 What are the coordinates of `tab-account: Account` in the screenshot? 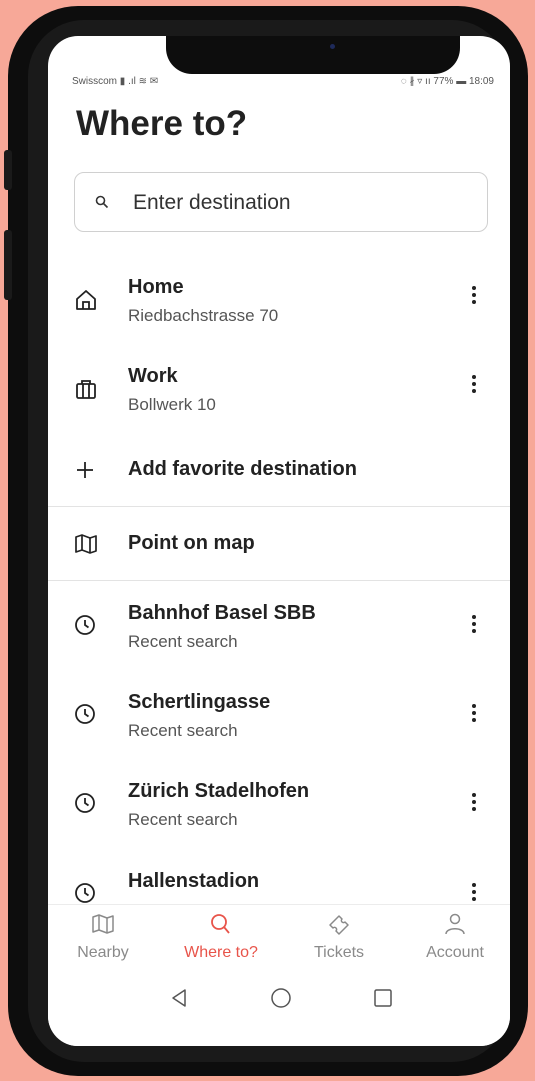 It's located at (455, 937).